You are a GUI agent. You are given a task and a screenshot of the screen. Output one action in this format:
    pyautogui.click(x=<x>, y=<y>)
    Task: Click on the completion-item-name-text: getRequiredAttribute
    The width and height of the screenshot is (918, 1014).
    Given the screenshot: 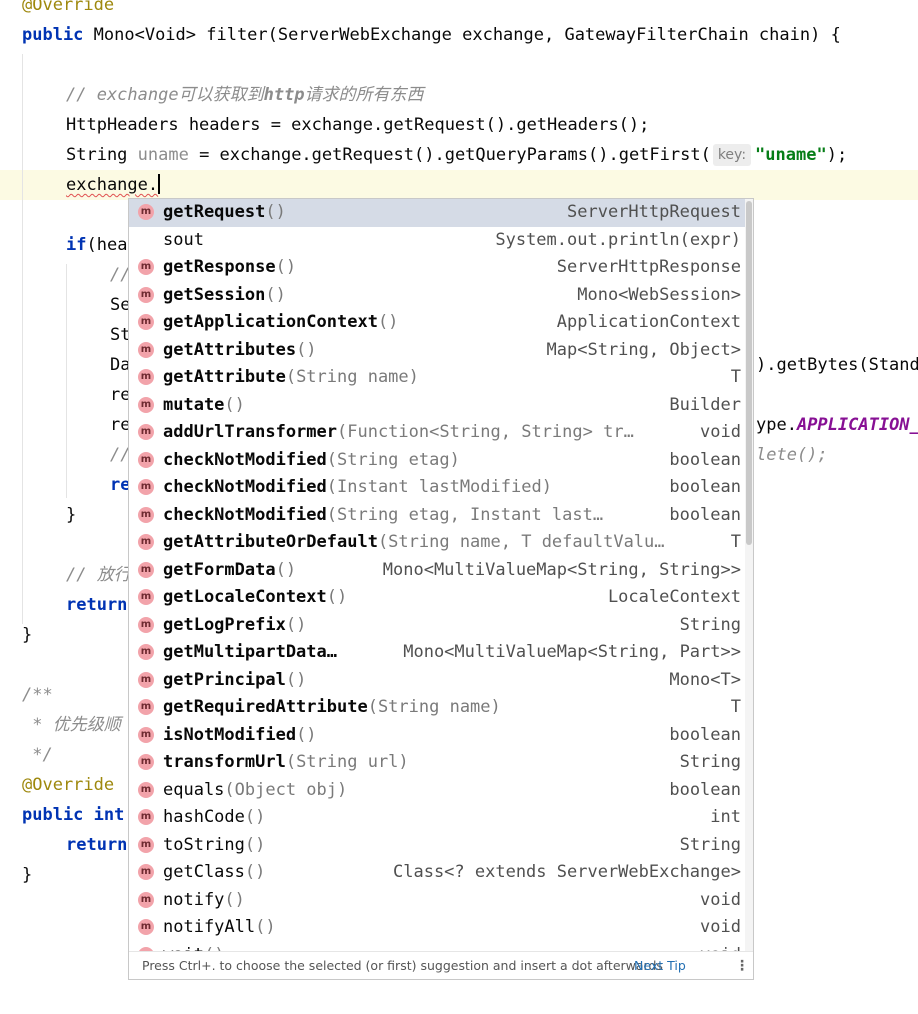 What is the action you would take?
    pyautogui.click(x=265, y=707)
    